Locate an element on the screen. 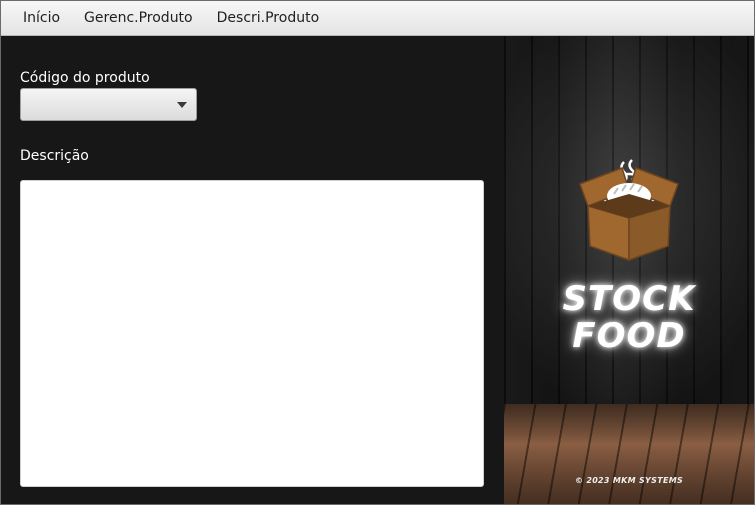  menu-bar: Início Gerenc.Produto Descri.Produto is located at coordinates (377, 18).